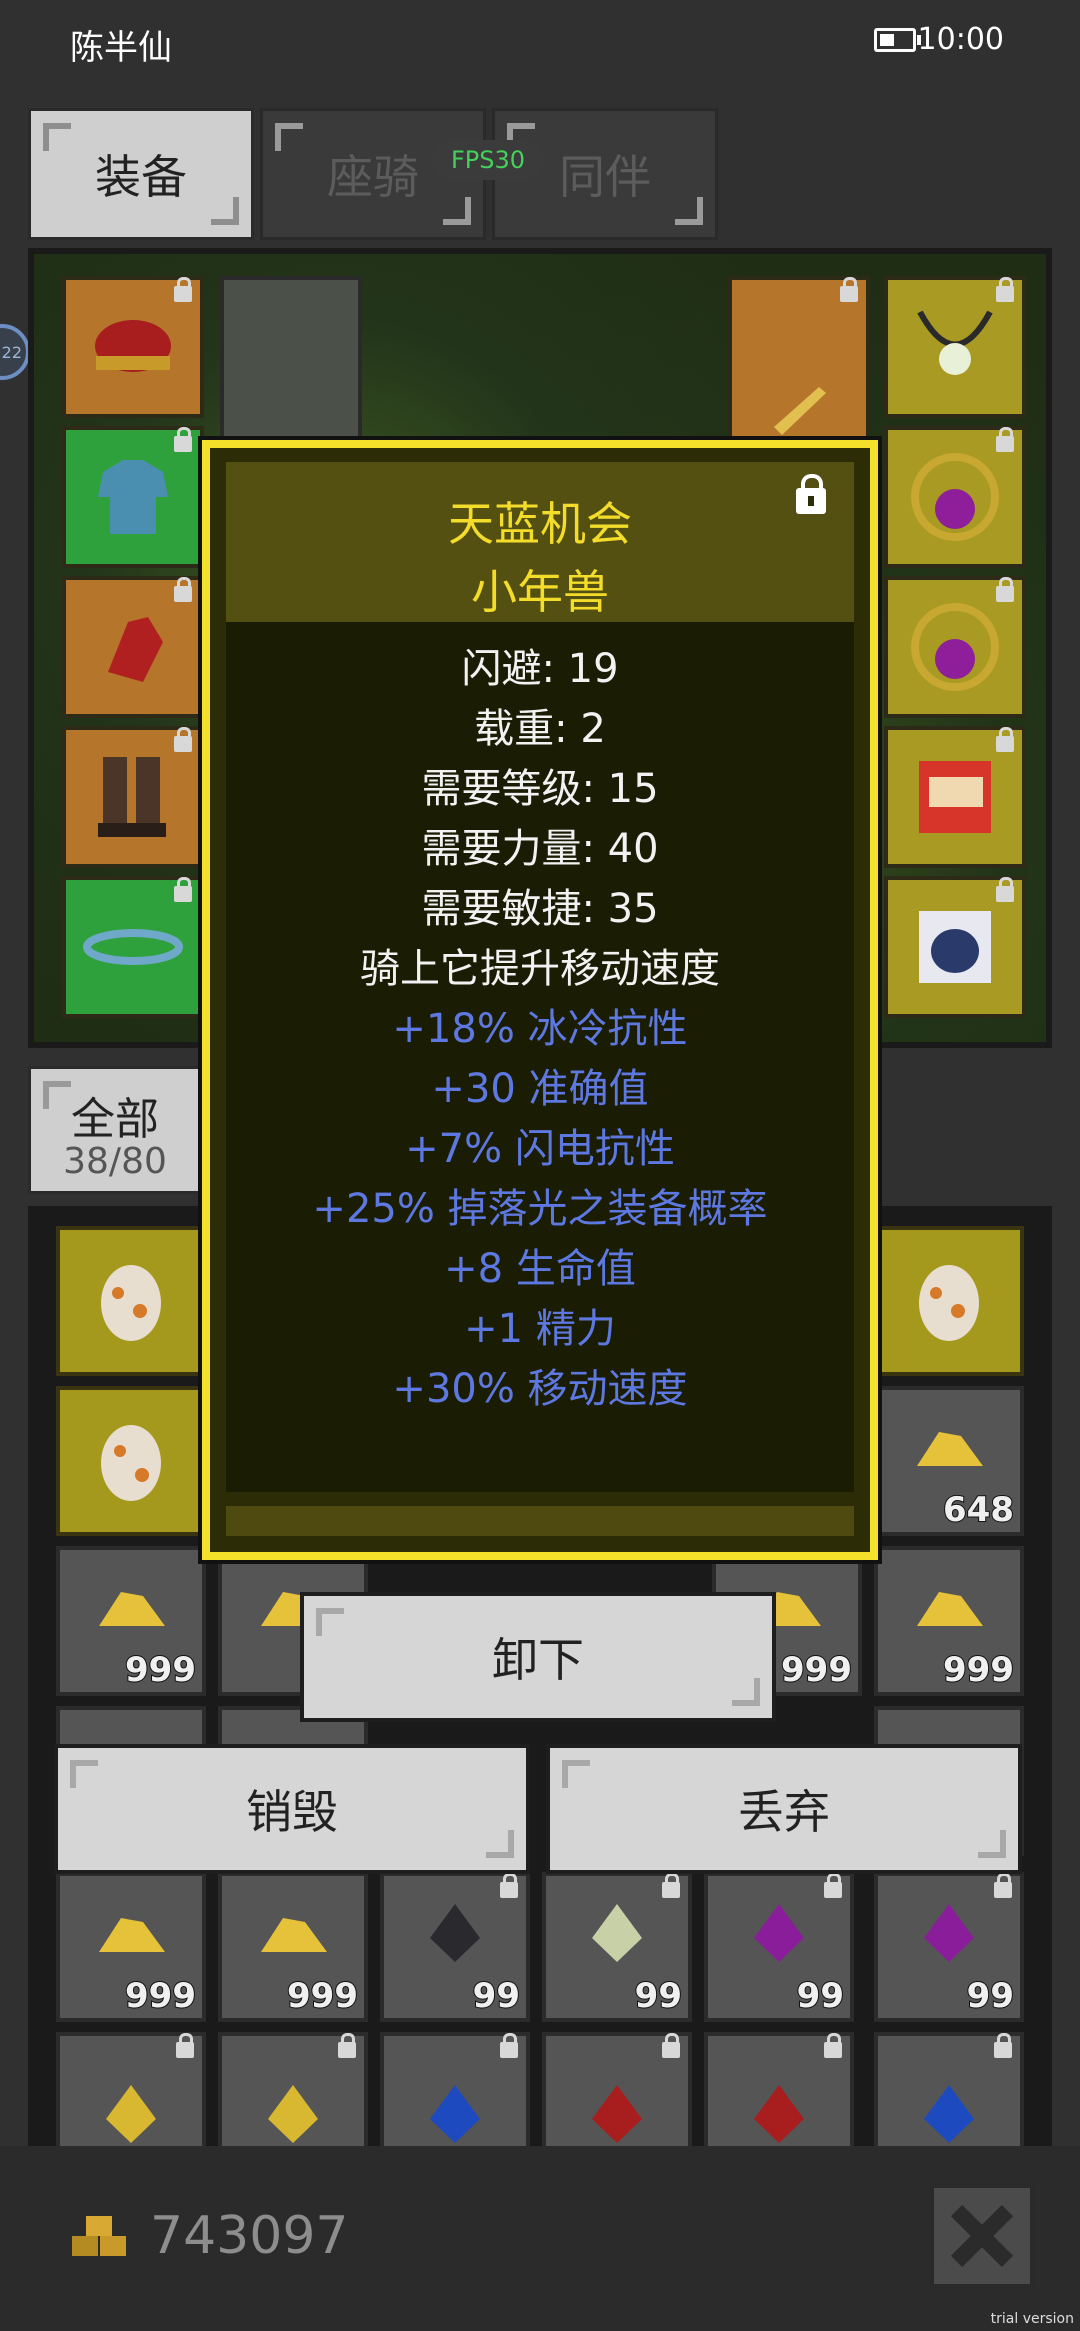  I want to click on stat-line: 需要敏捷: 35, so click(540, 909).